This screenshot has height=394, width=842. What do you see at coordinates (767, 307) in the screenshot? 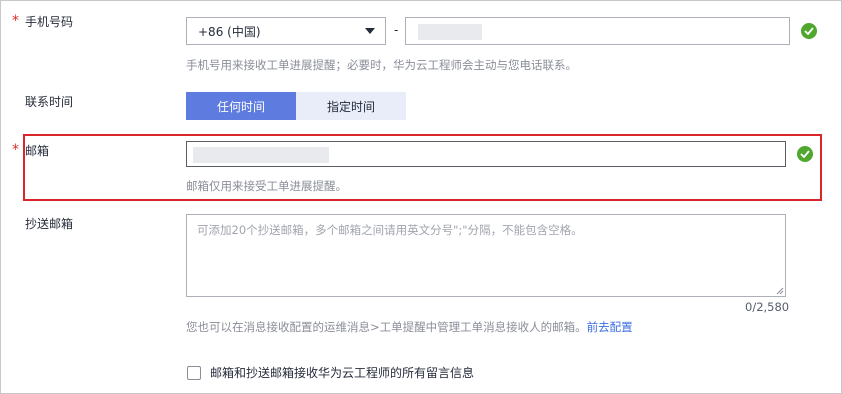
I see `cc-email-char-counter: 0/2,580` at bounding box center [767, 307].